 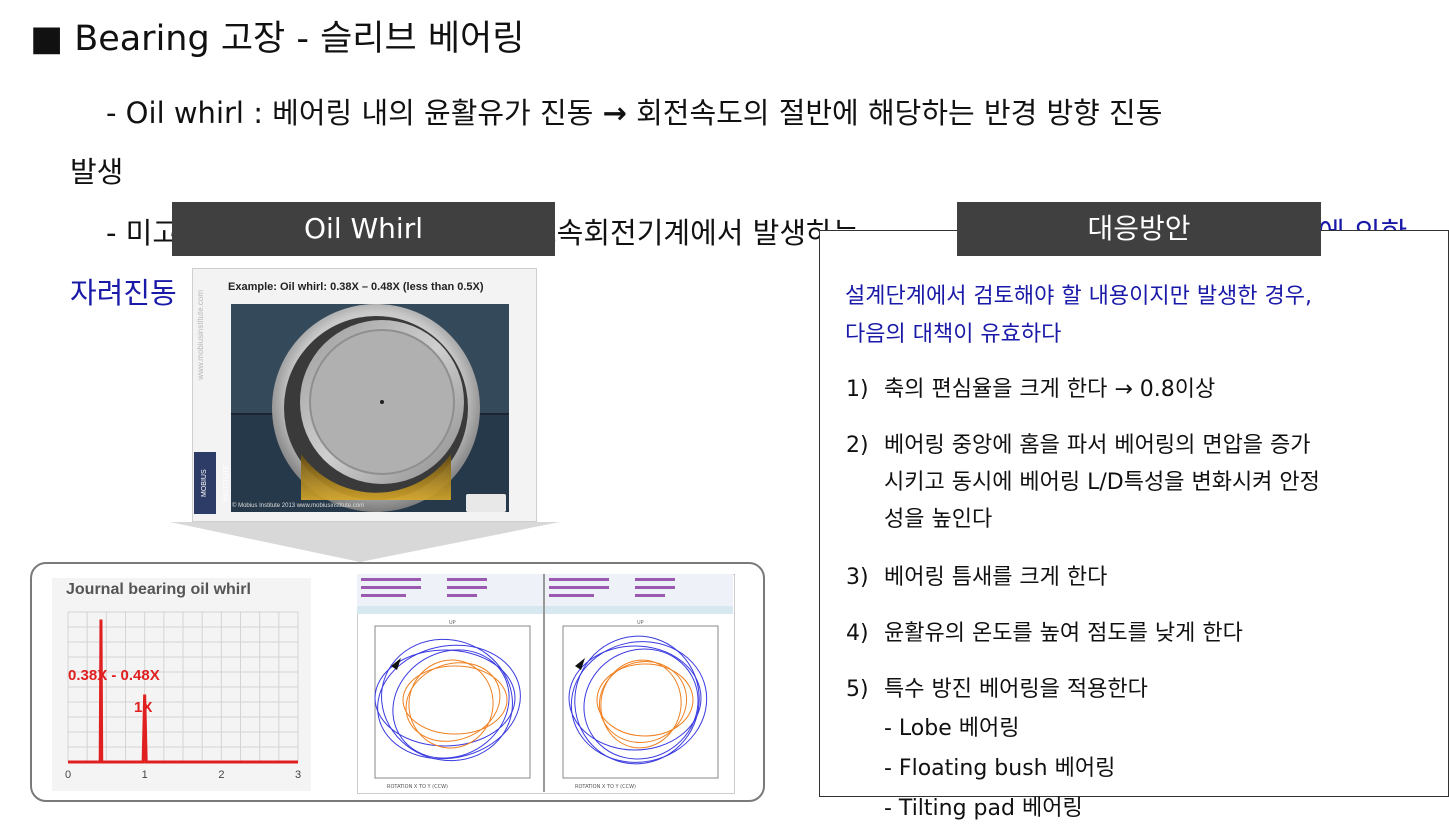 What do you see at coordinates (894, 113) in the screenshot?
I see `desc-part2: 회전속도의 절반에 해당하는 반경 방향 진동` at bounding box center [894, 113].